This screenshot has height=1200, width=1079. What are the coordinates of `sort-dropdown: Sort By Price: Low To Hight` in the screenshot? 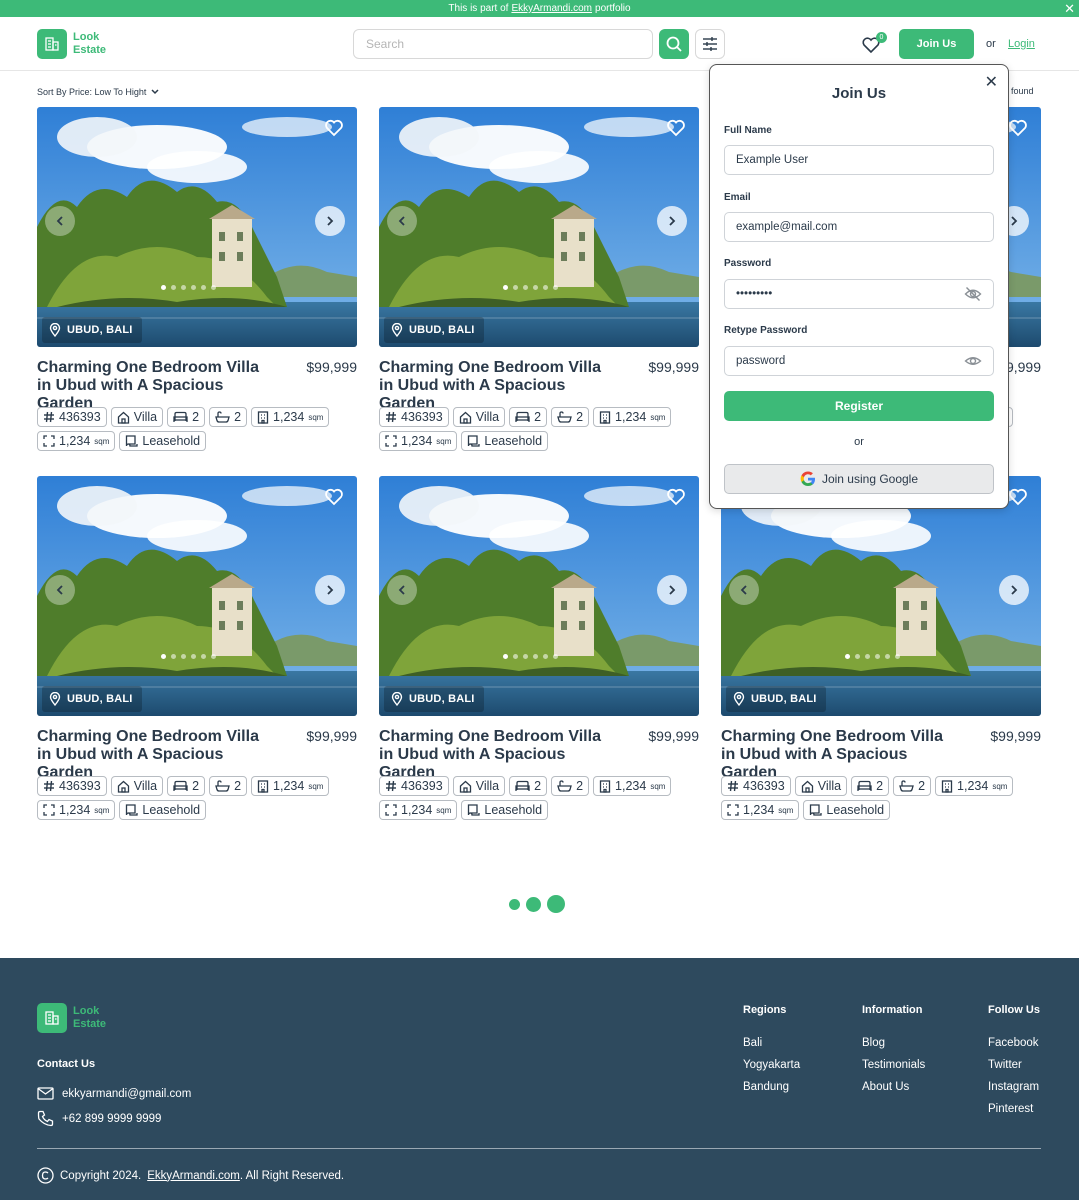 It's located at (98, 92).